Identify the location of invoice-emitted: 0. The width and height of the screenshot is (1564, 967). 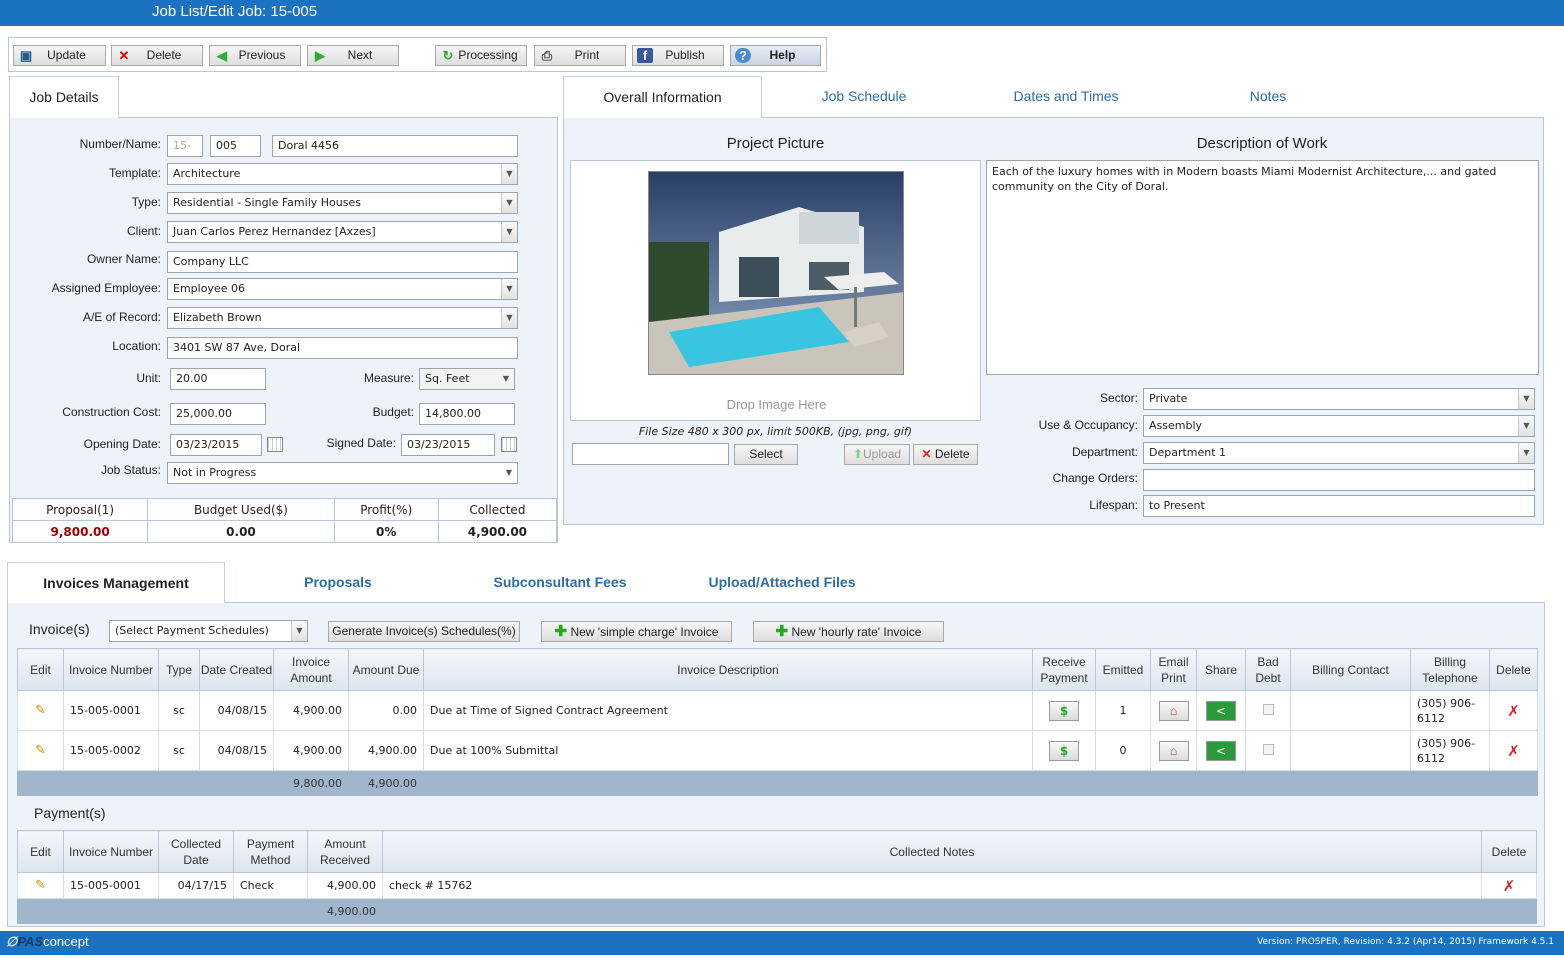
(1123, 750).